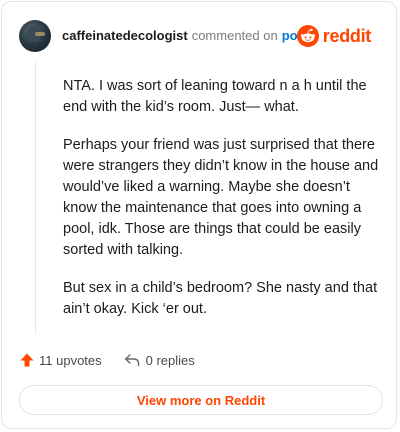  I want to click on reply-button: 0 replies, so click(159, 360).